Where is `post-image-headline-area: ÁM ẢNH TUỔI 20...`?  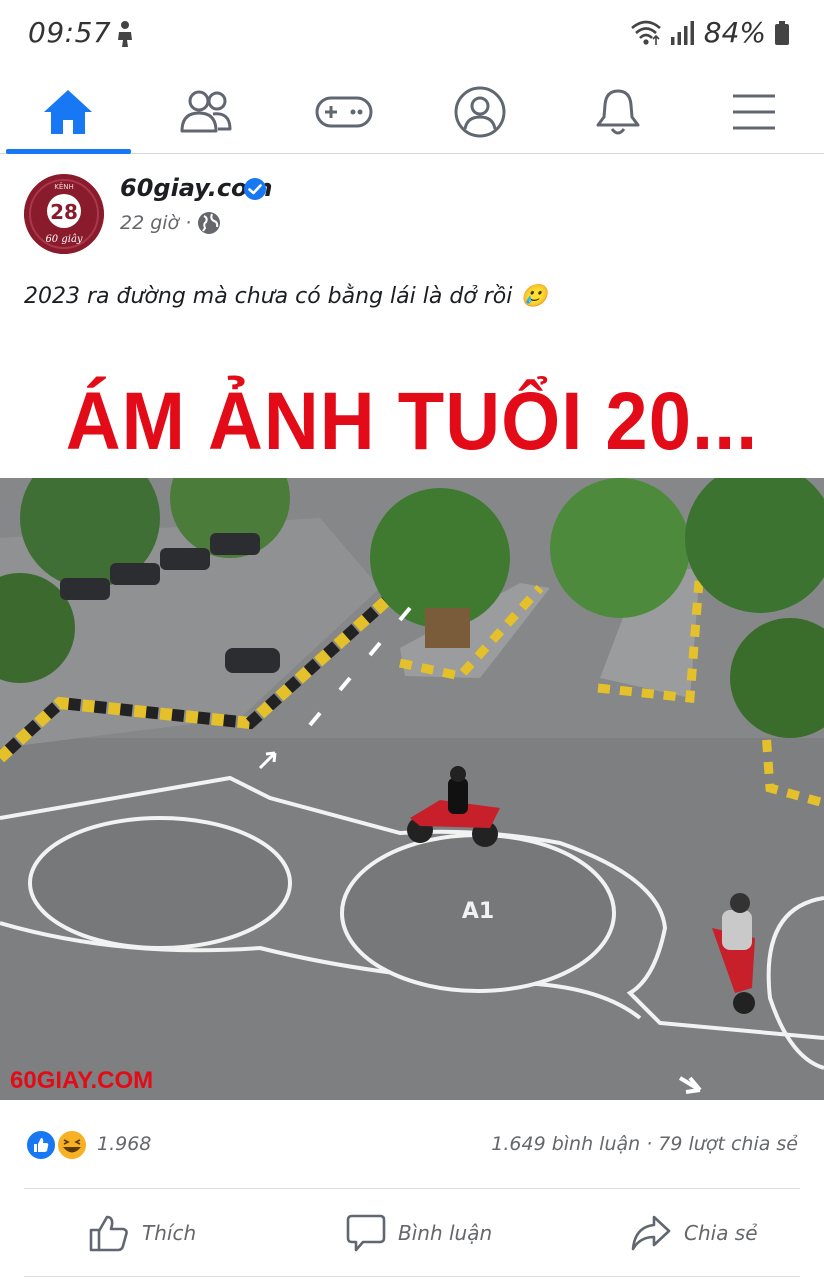 post-image-headline-area: ÁM ẢNH TUỔI 20... is located at coordinates (412, 405).